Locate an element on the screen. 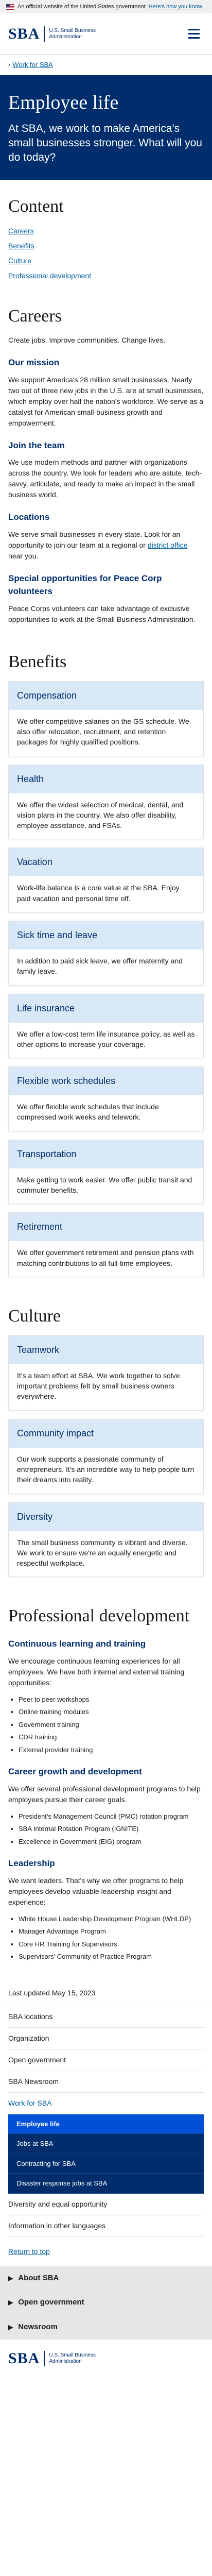 This screenshot has width=212, height=2576. hamburger-icon is located at coordinates (194, 29).